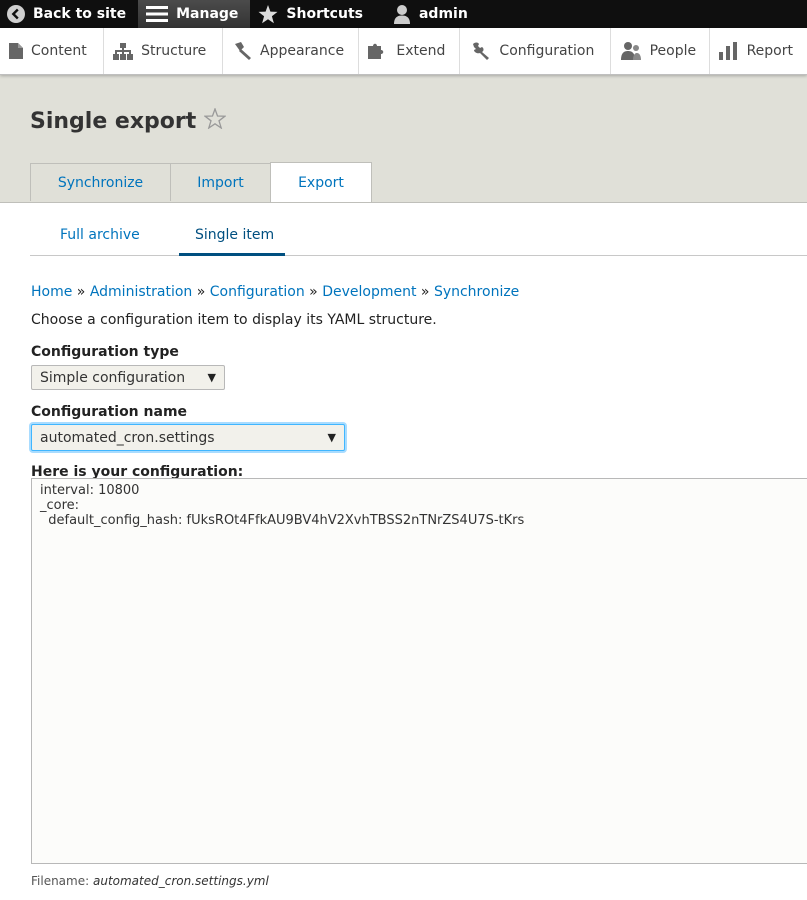 Image resolution: width=807 pixels, height=900 pixels. What do you see at coordinates (215, 121) in the screenshot?
I see `star-outline-icon` at bounding box center [215, 121].